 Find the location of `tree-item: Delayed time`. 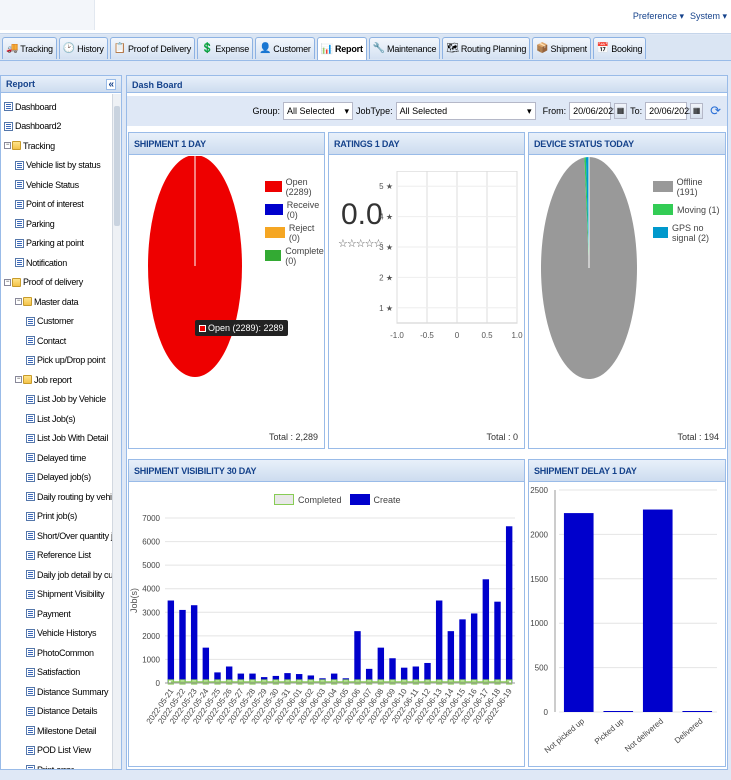

tree-item: Delayed time is located at coordinates (57, 458).